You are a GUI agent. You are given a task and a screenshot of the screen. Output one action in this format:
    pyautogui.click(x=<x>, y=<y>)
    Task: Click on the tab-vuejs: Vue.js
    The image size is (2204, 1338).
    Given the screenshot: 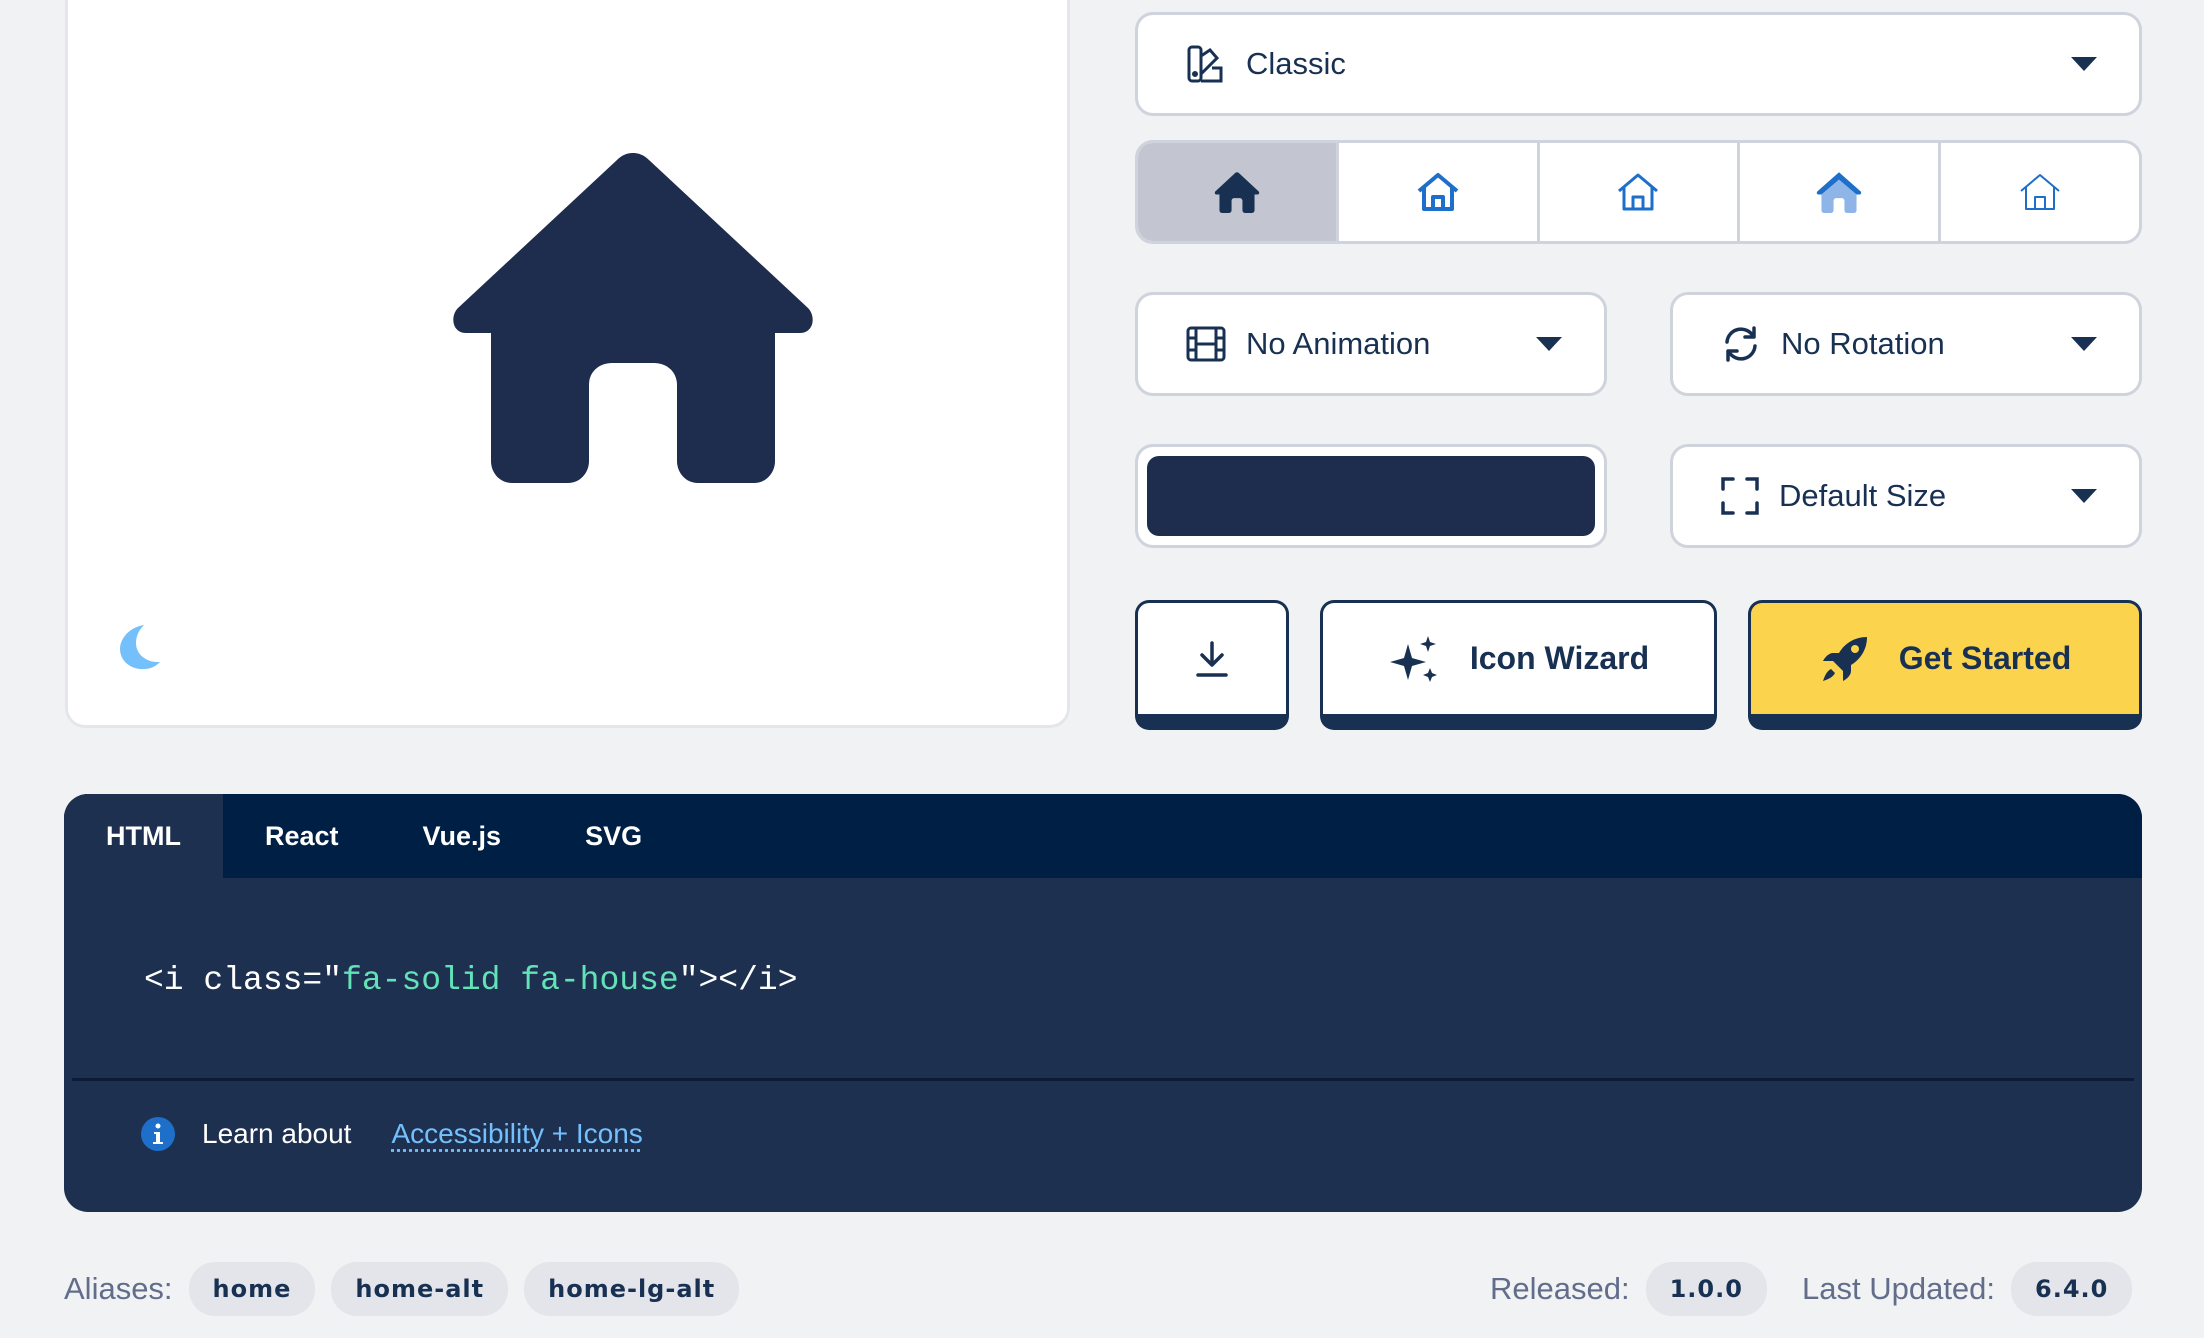 What is the action you would take?
    pyautogui.click(x=462, y=836)
    